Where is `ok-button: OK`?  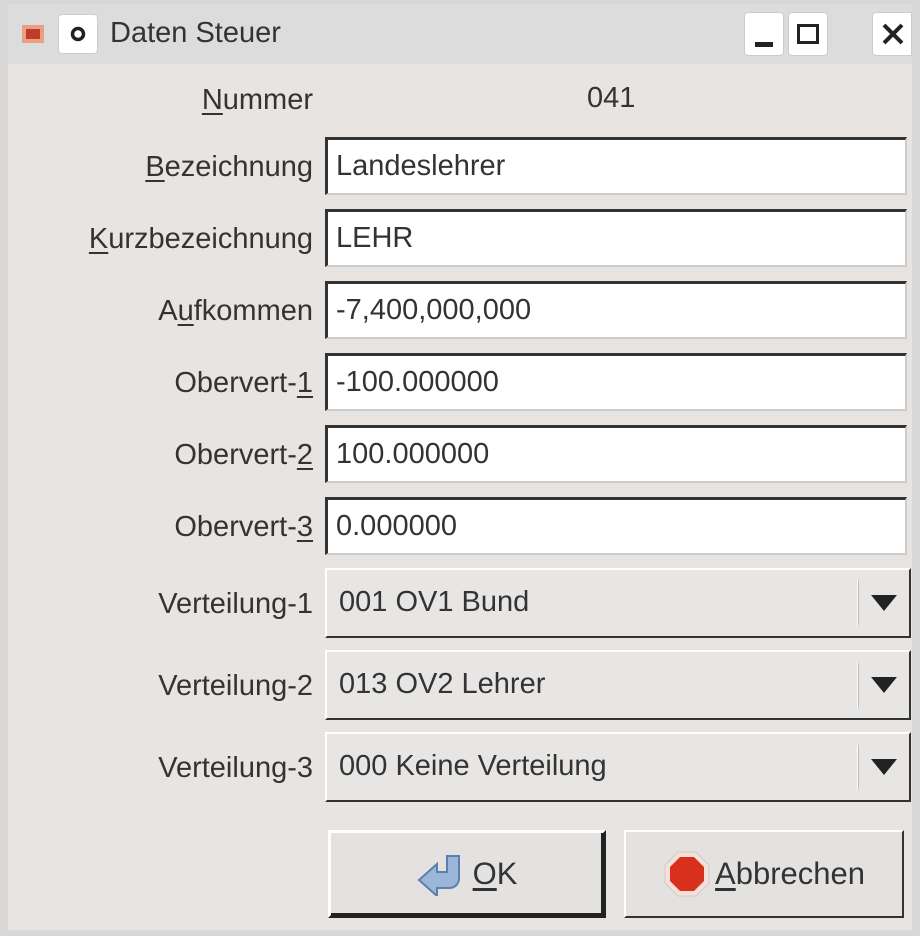
ok-button: OK is located at coordinates (467, 874).